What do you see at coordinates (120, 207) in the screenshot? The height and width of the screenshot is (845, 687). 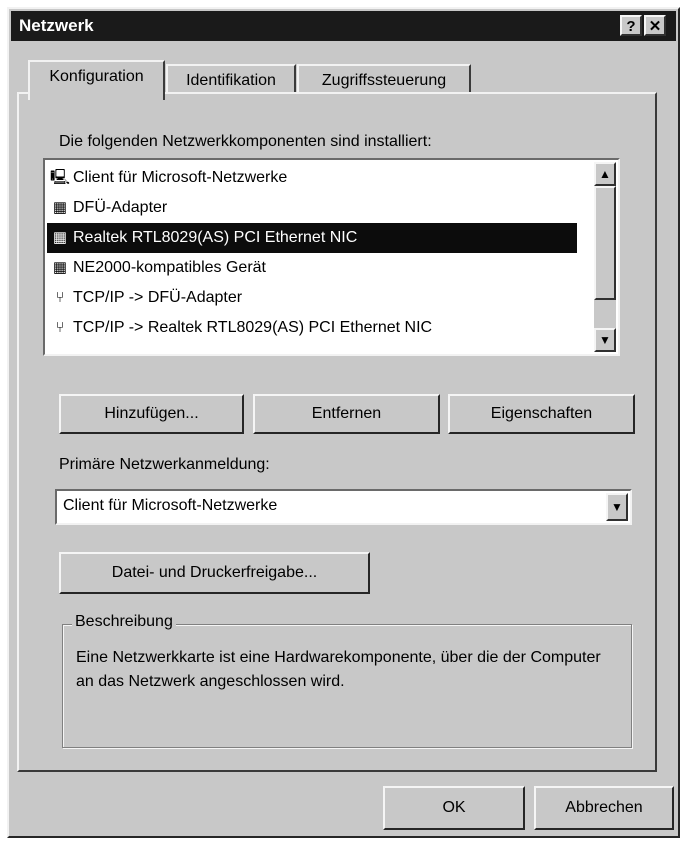 I see `list-item-label: DFÜ-Adapter` at bounding box center [120, 207].